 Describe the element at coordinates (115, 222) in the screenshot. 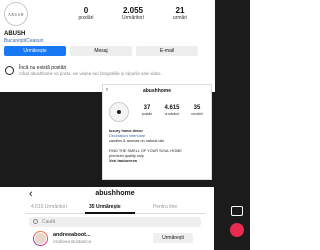

I see `search-input: Caută` at that location.